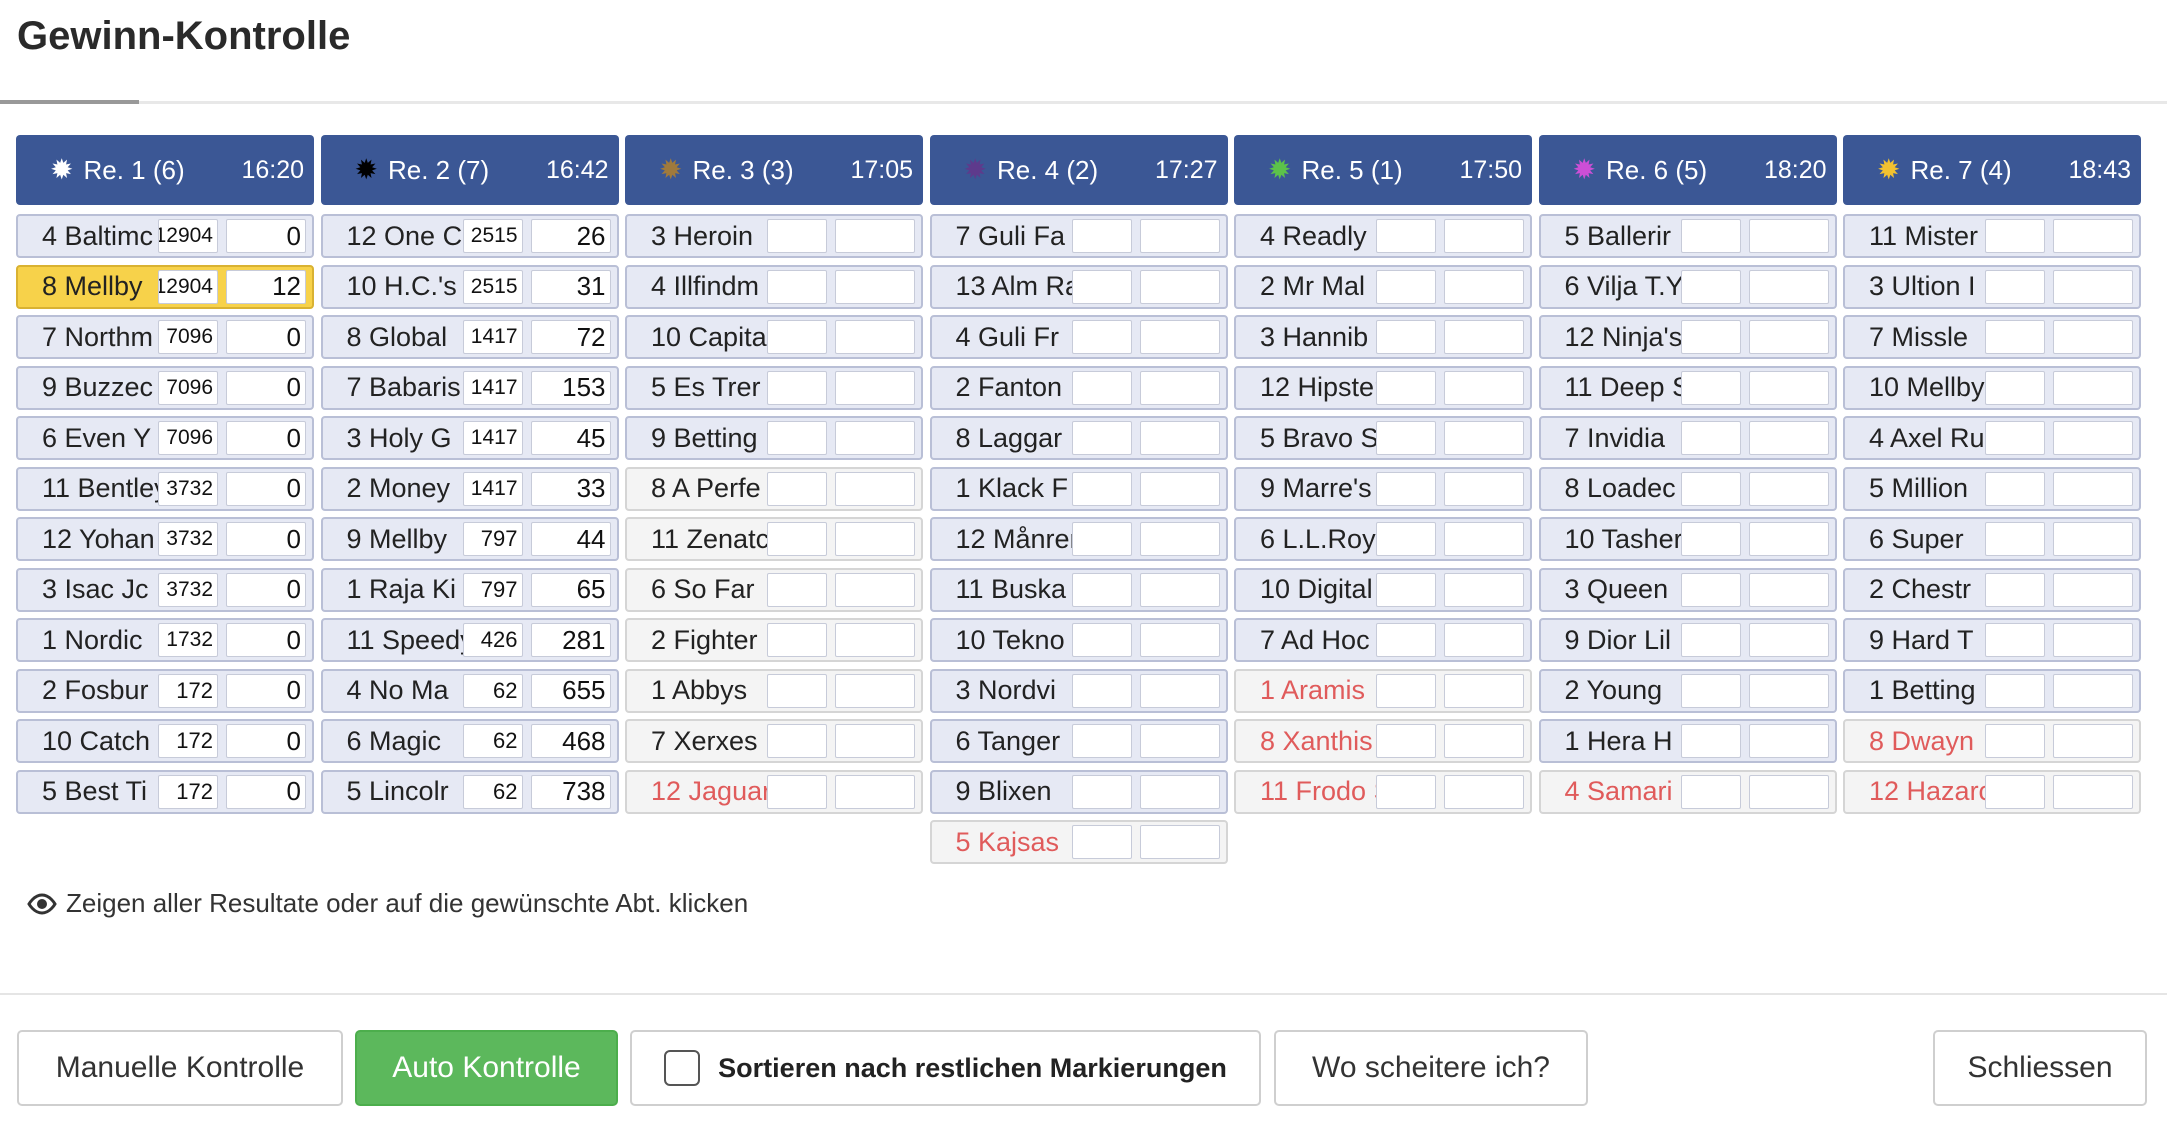  I want to click on horse-row: 10 Capital, so click(774, 337).